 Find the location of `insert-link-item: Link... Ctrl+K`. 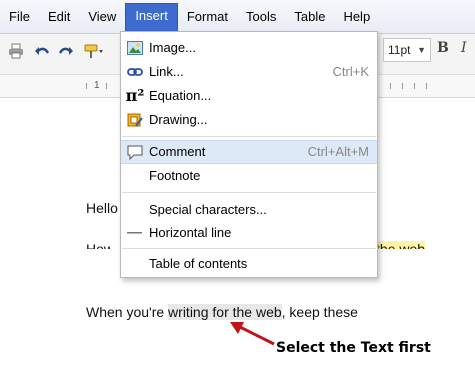

insert-link-item: Link... Ctrl+K is located at coordinates (249, 72).